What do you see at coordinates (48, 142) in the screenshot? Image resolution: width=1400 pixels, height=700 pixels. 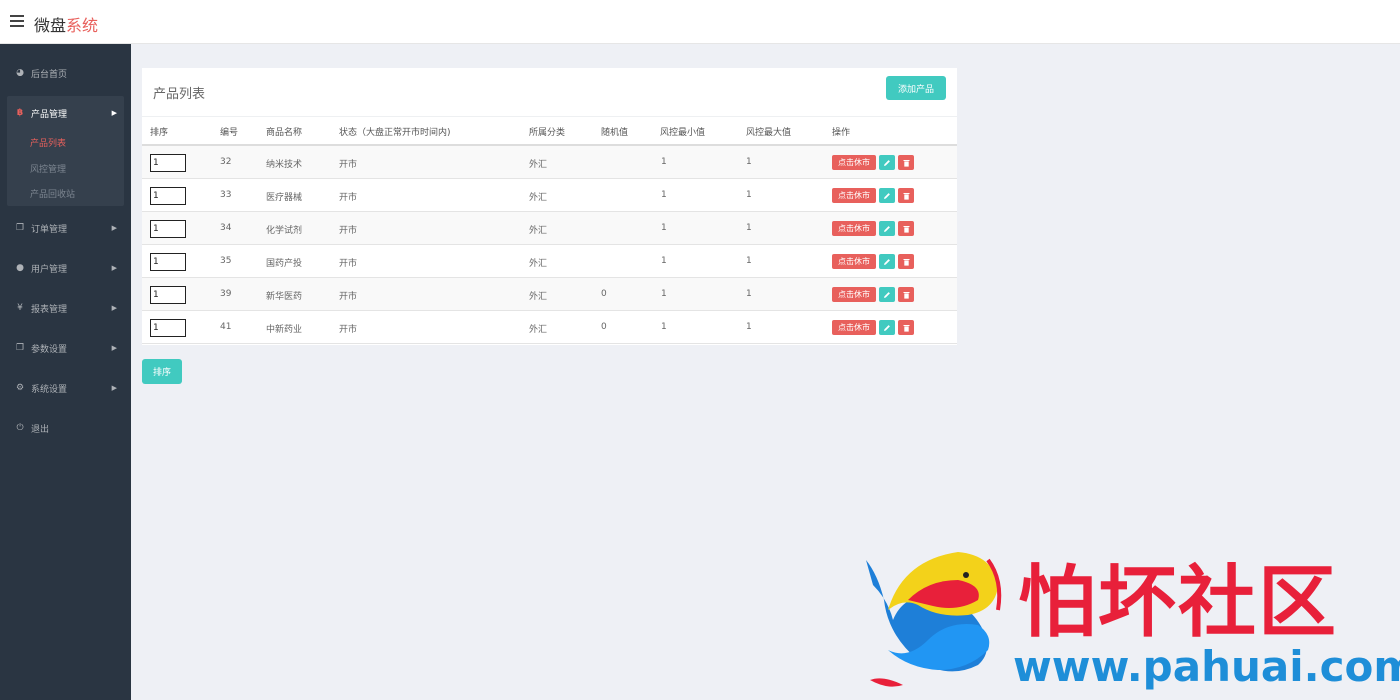 I see `sidebar-subitem-product-list: 产品列表` at bounding box center [48, 142].